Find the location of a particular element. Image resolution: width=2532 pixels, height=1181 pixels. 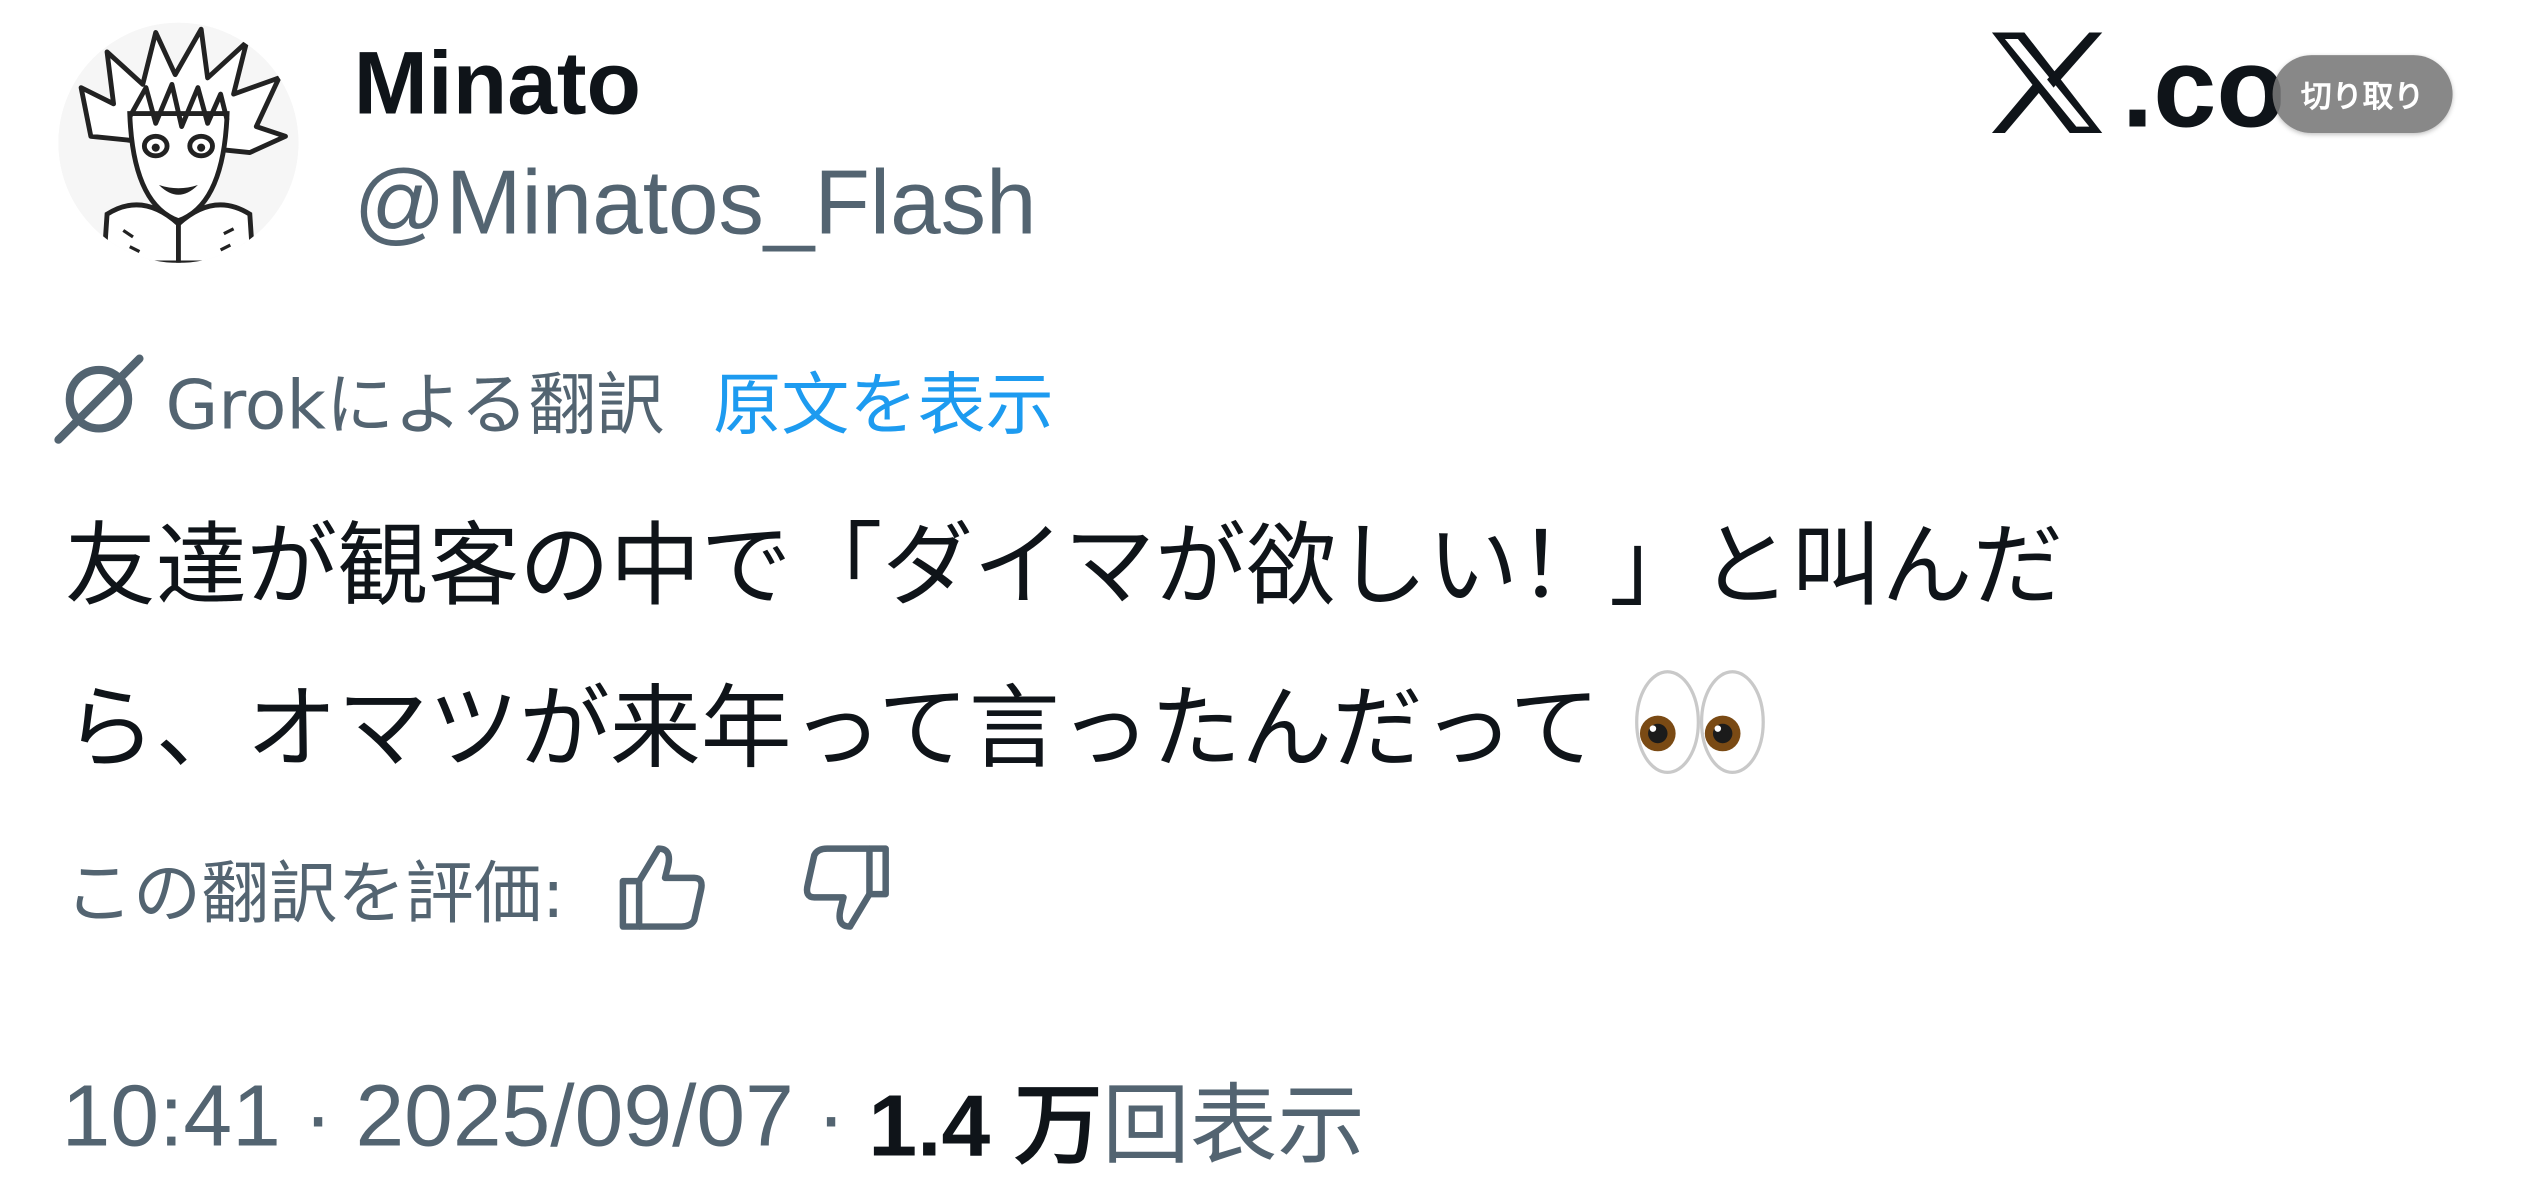

views-count: 1.4 万 is located at coordinates (985, 1116).